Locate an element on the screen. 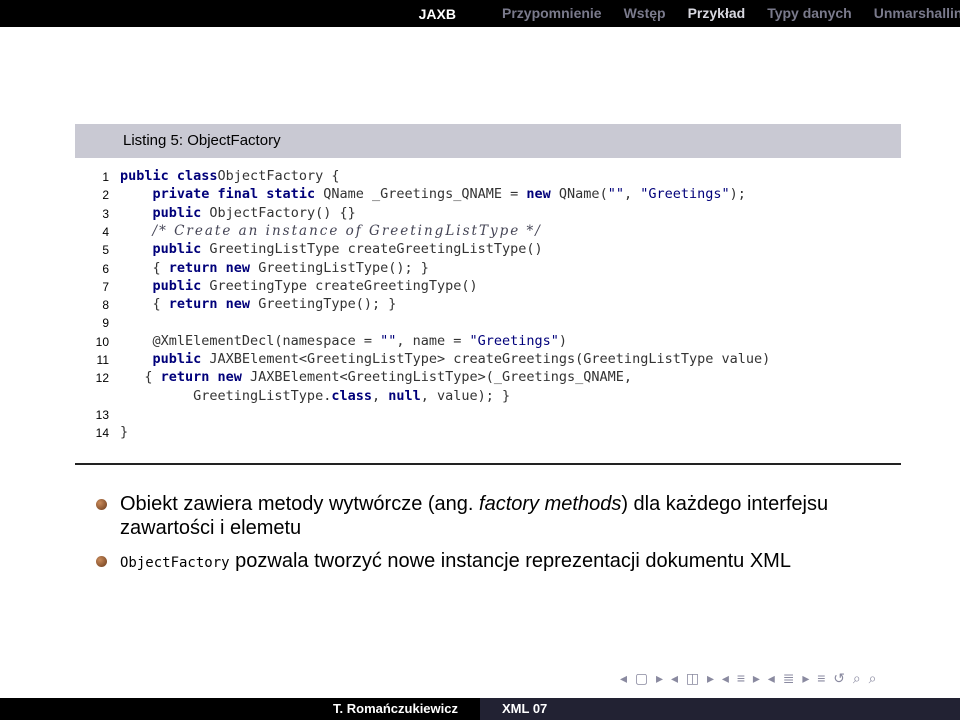 This screenshot has height=720, width=960. bullet-text-part: Obiekt zawiera metody wytwórcze (ang. is located at coordinates (300, 504).